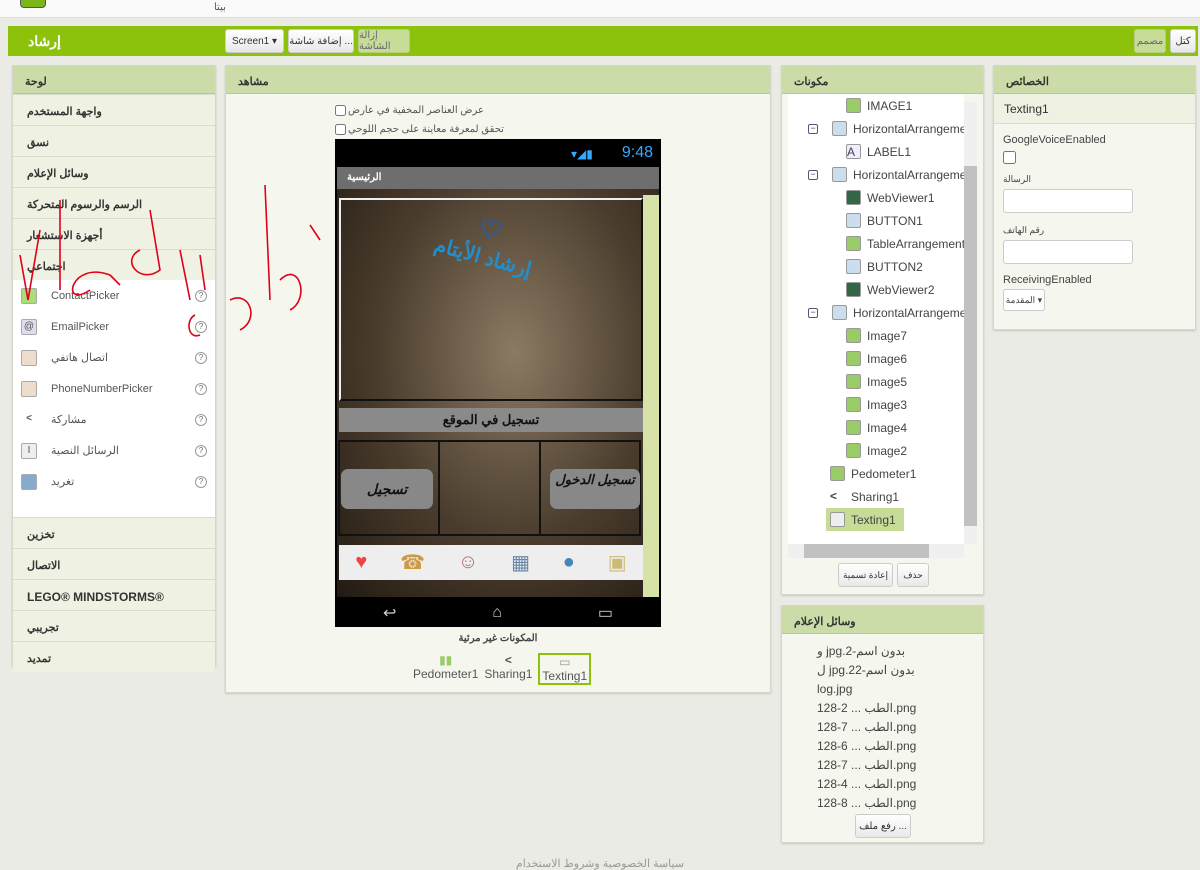 The image size is (1200, 870). Describe the element at coordinates (1017, 179) in the screenshot. I see `message-label: الرسالة` at that location.